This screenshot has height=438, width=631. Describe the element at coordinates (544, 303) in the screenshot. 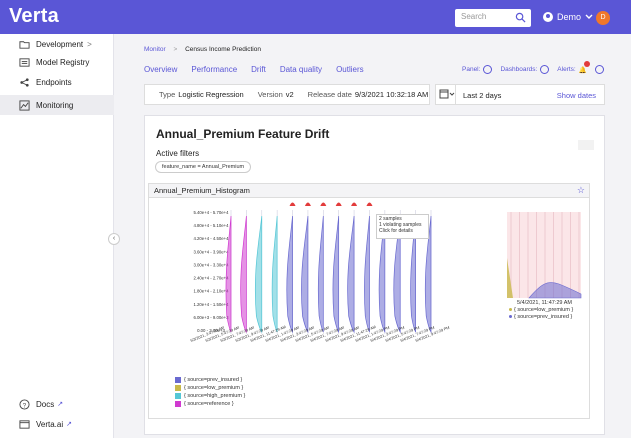

I see `detail-timestamp: 5/4/2021, 11:47:29 AM` at that location.